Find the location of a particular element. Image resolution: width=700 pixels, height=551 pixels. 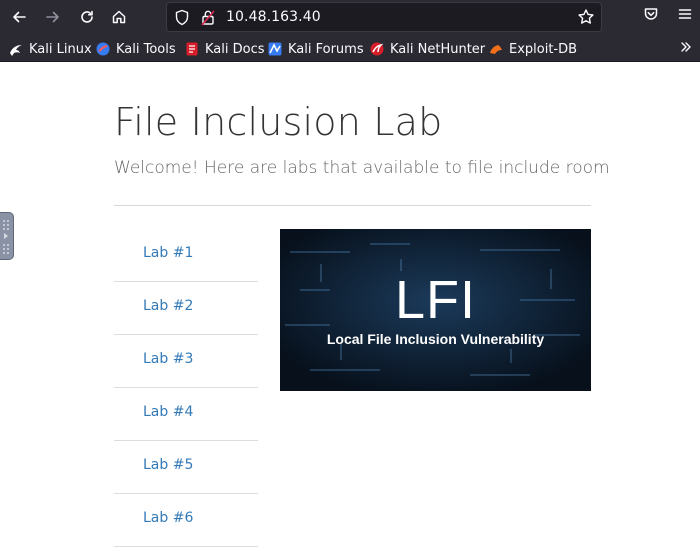

reload-button is located at coordinates (87, 17).